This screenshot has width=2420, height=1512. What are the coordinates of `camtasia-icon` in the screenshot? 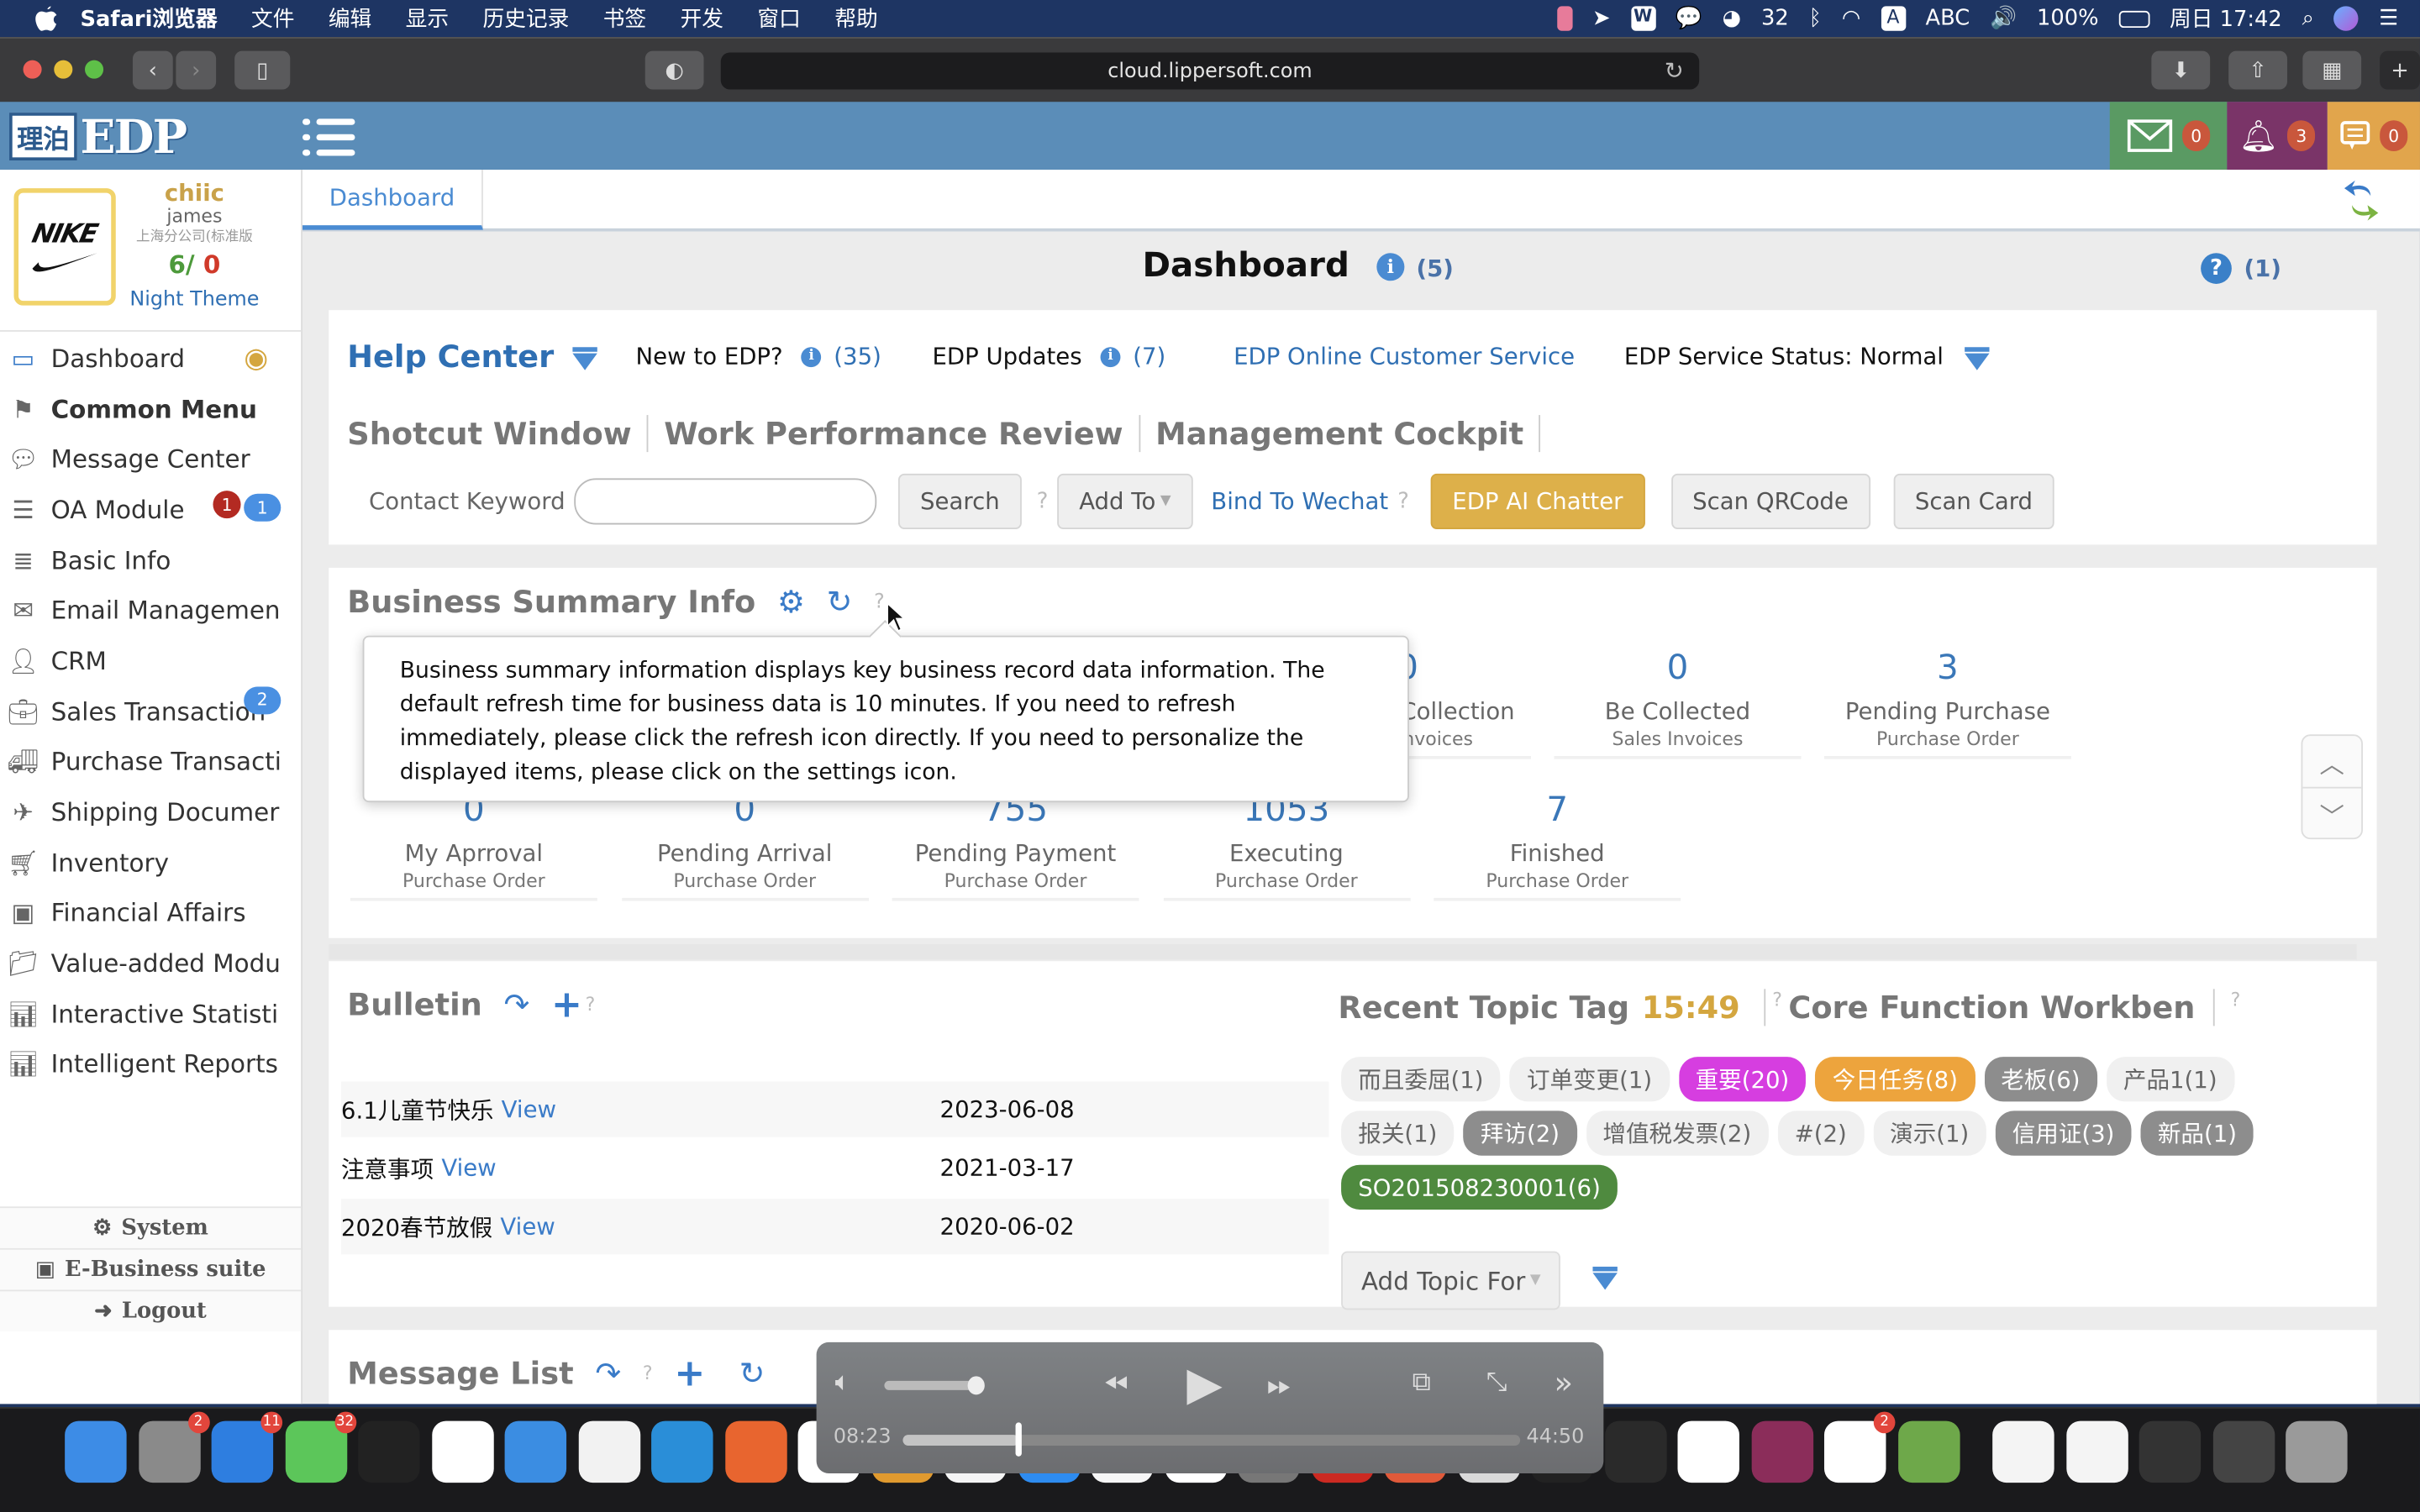 It's located at (1928, 1451).